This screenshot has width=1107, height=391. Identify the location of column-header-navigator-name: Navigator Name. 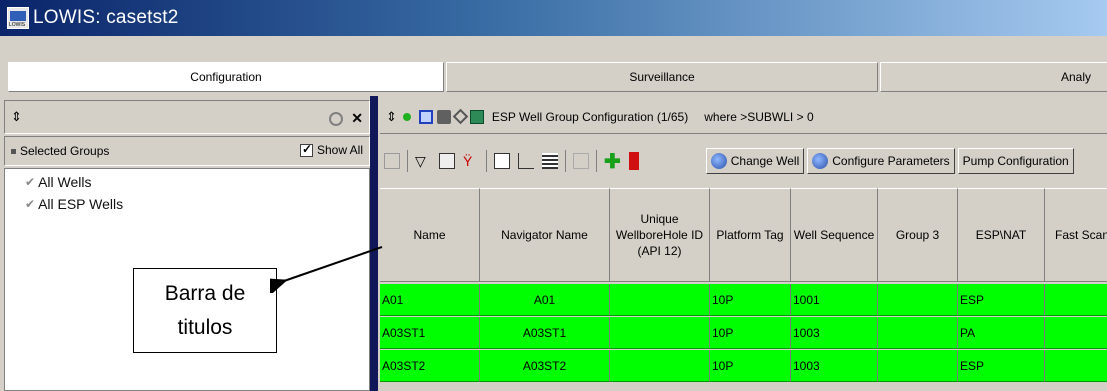
(545, 235).